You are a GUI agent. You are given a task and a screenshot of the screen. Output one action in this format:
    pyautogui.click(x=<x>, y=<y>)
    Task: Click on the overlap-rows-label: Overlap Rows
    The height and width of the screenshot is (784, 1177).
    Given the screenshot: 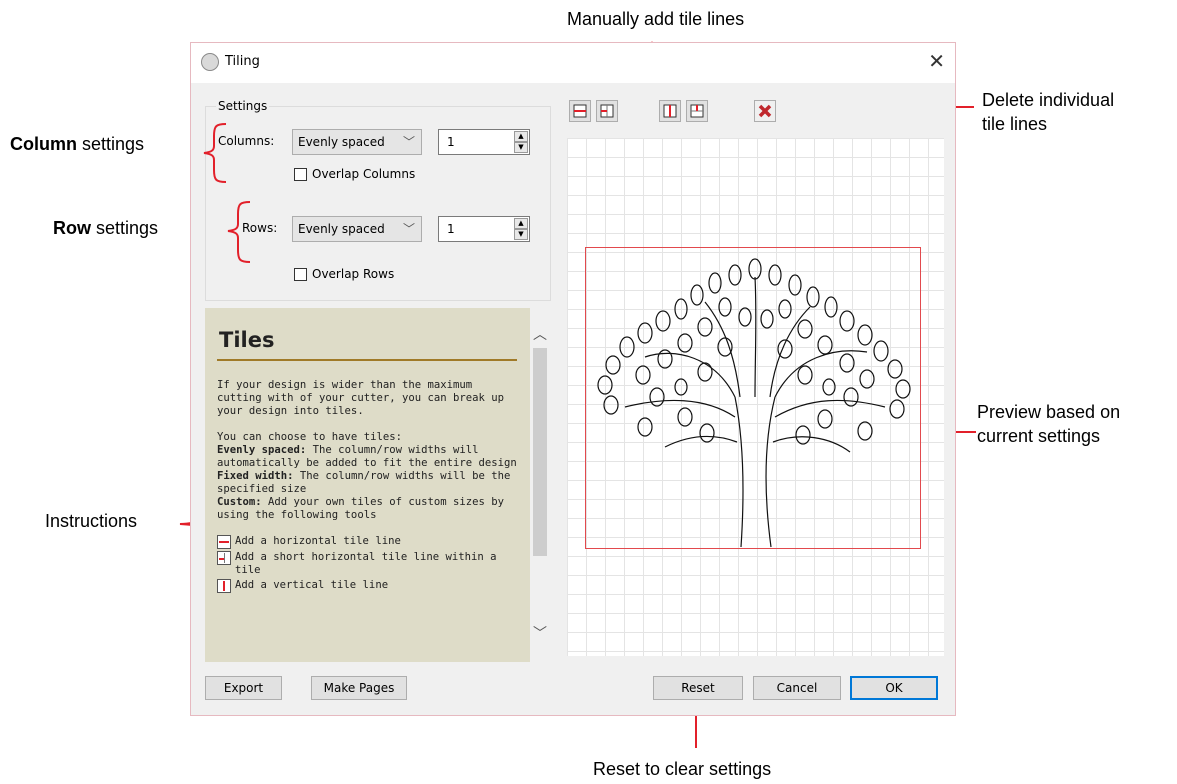 What is the action you would take?
    pyautogui.click(x=353, y=274)
    